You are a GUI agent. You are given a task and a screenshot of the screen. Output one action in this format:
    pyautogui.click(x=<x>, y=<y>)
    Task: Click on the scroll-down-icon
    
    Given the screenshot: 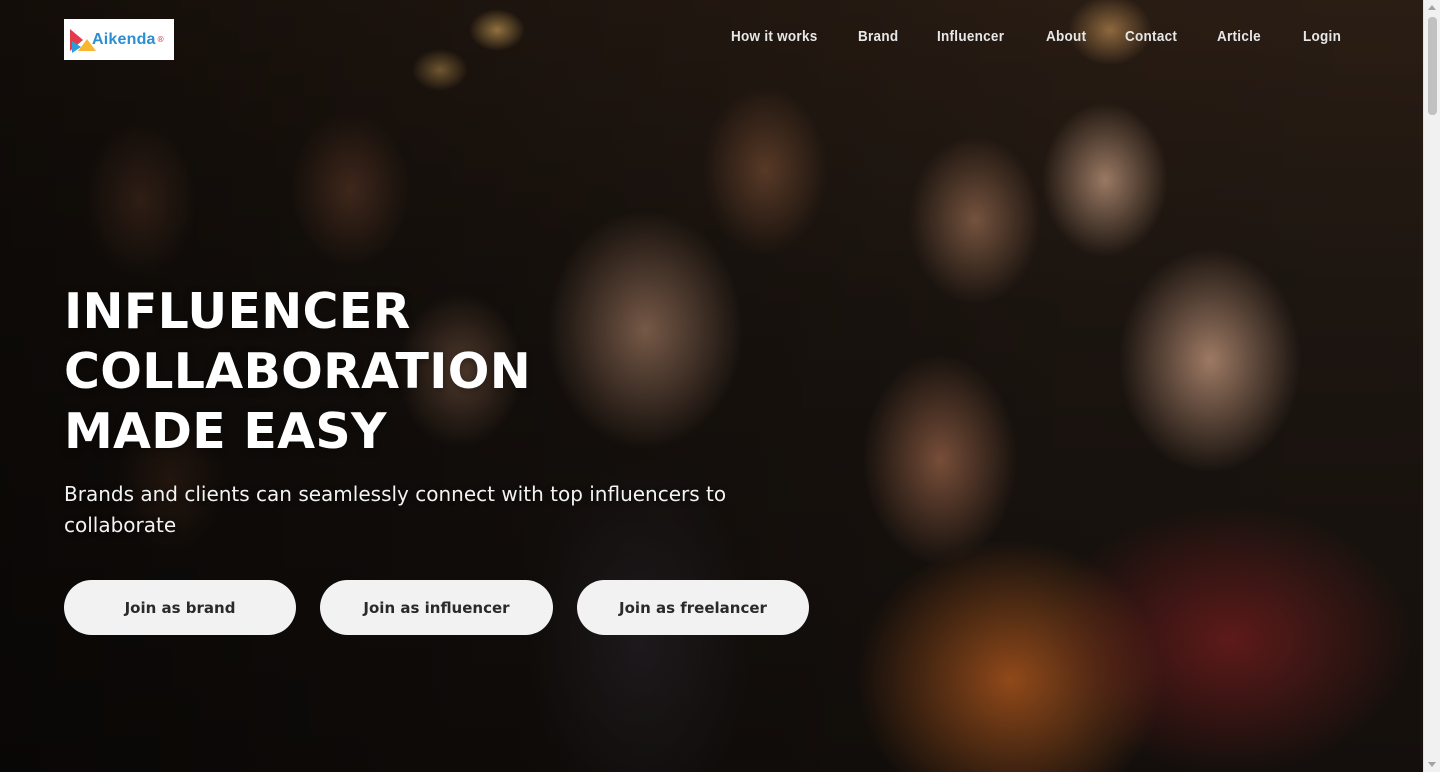 What is the action you would take?
    pyautogui.click(x=1432, y=764)
    